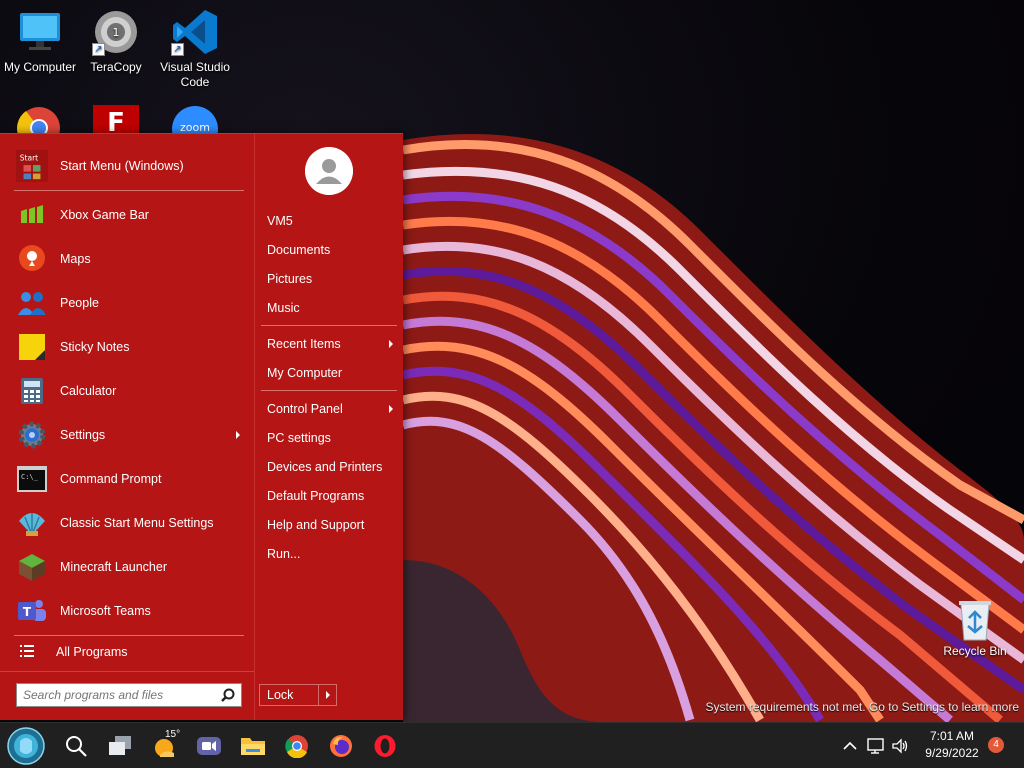 Image resolution: width=1024 pixels, height=768 pixels. What do you see at coordinates (32, 435) in the screenshot?
I see `gear-icon` at bounding box center [32, 435].